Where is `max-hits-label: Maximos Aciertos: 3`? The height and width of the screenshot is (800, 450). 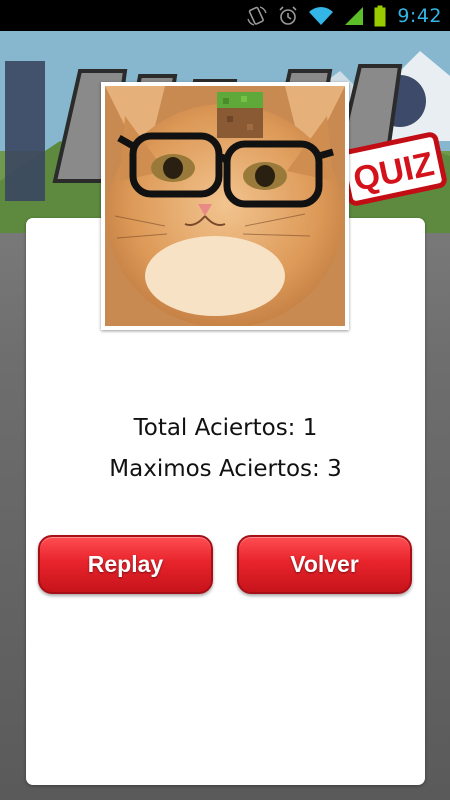
max-hits-label: Maximos Aciertos: 3 is located at coordinates (225, 469).